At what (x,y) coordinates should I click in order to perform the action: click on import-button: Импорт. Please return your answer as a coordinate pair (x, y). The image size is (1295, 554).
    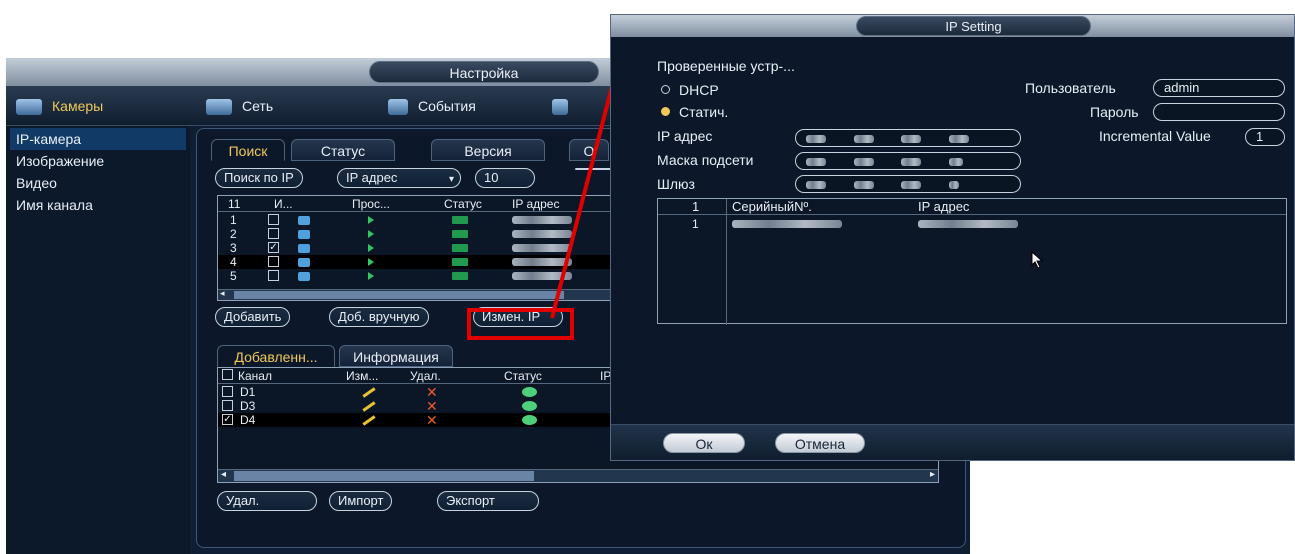
    Looking at the image, I should click on (361, 501).